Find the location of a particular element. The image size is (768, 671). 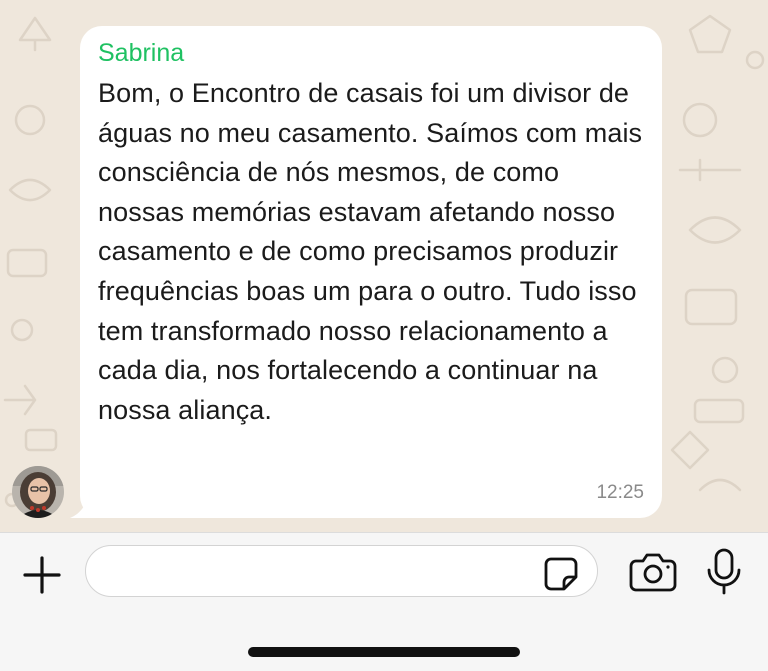

avatar is located at coordinates (38, 492).